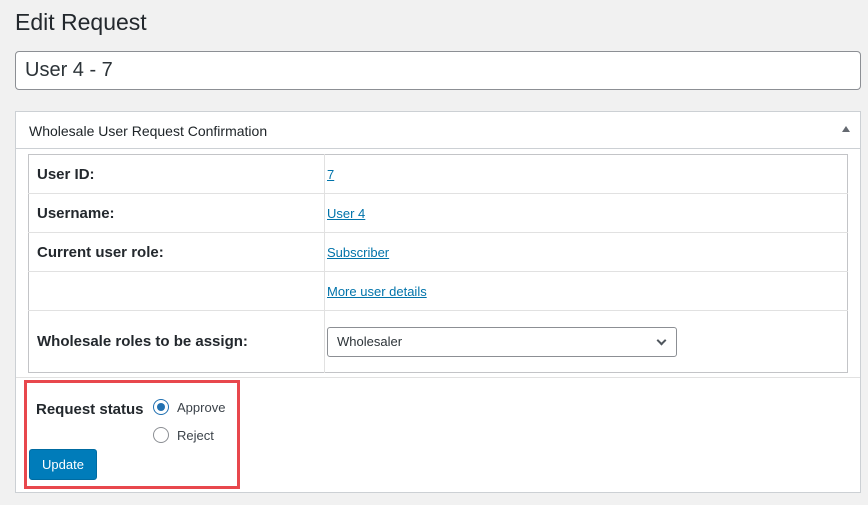 The image size is (868, 505). I want to click on table-row: More user details, so click(438, 291).